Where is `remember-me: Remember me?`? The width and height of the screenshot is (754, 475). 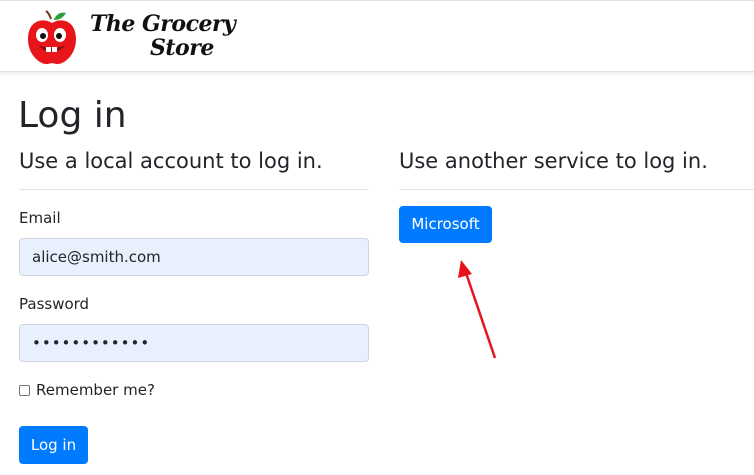
remember-me: Remember me? is located at coordinates (87, 390).